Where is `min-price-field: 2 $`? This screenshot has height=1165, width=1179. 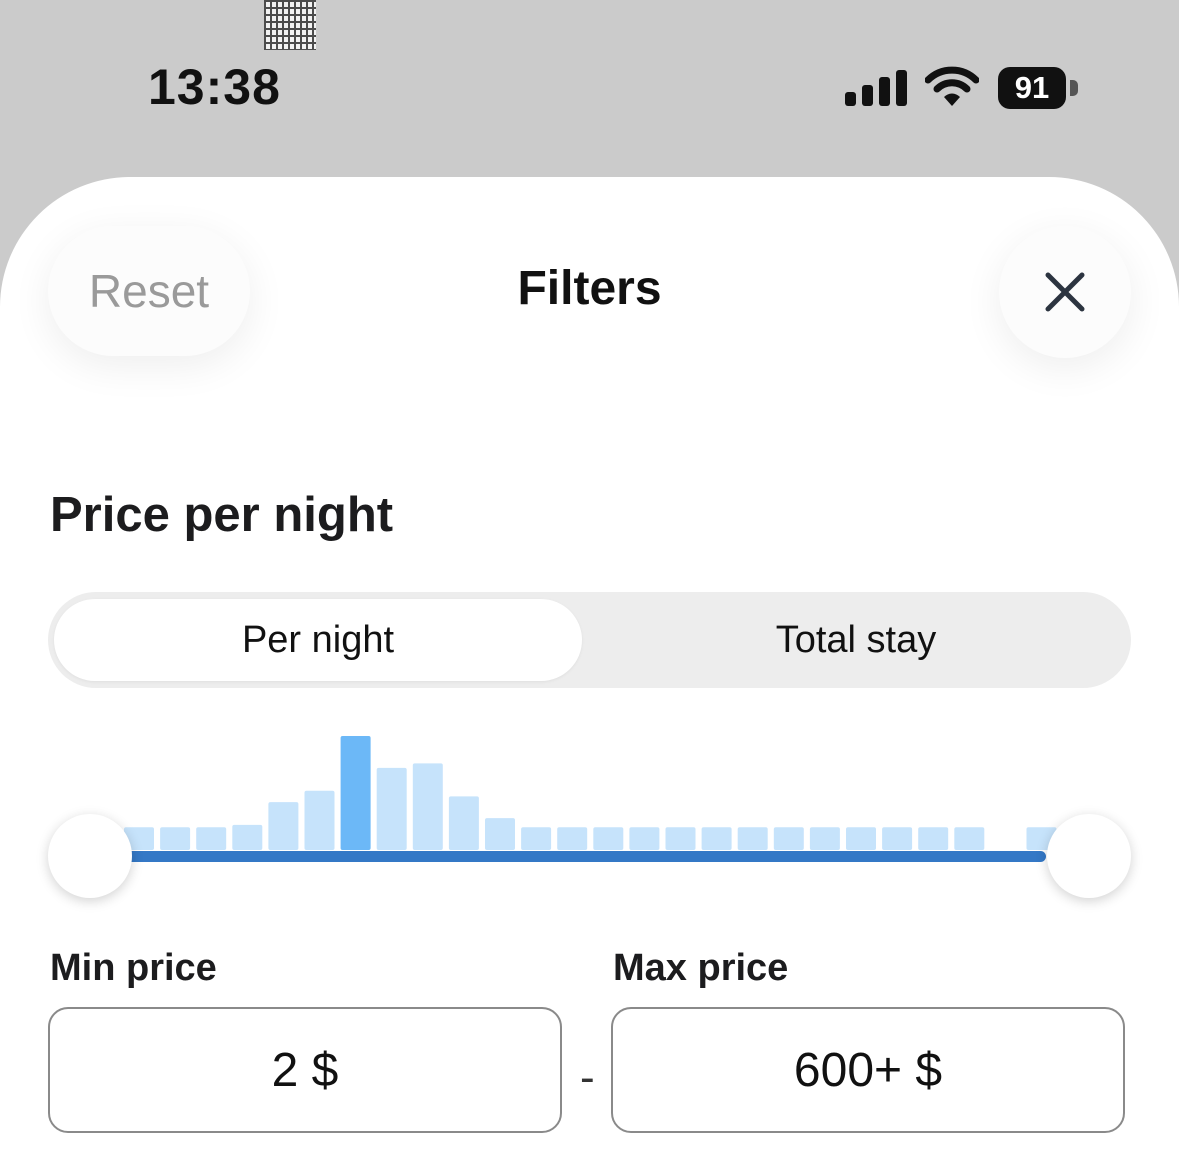
min-price-field: 2 $ is located at coordinates (305, 1070).